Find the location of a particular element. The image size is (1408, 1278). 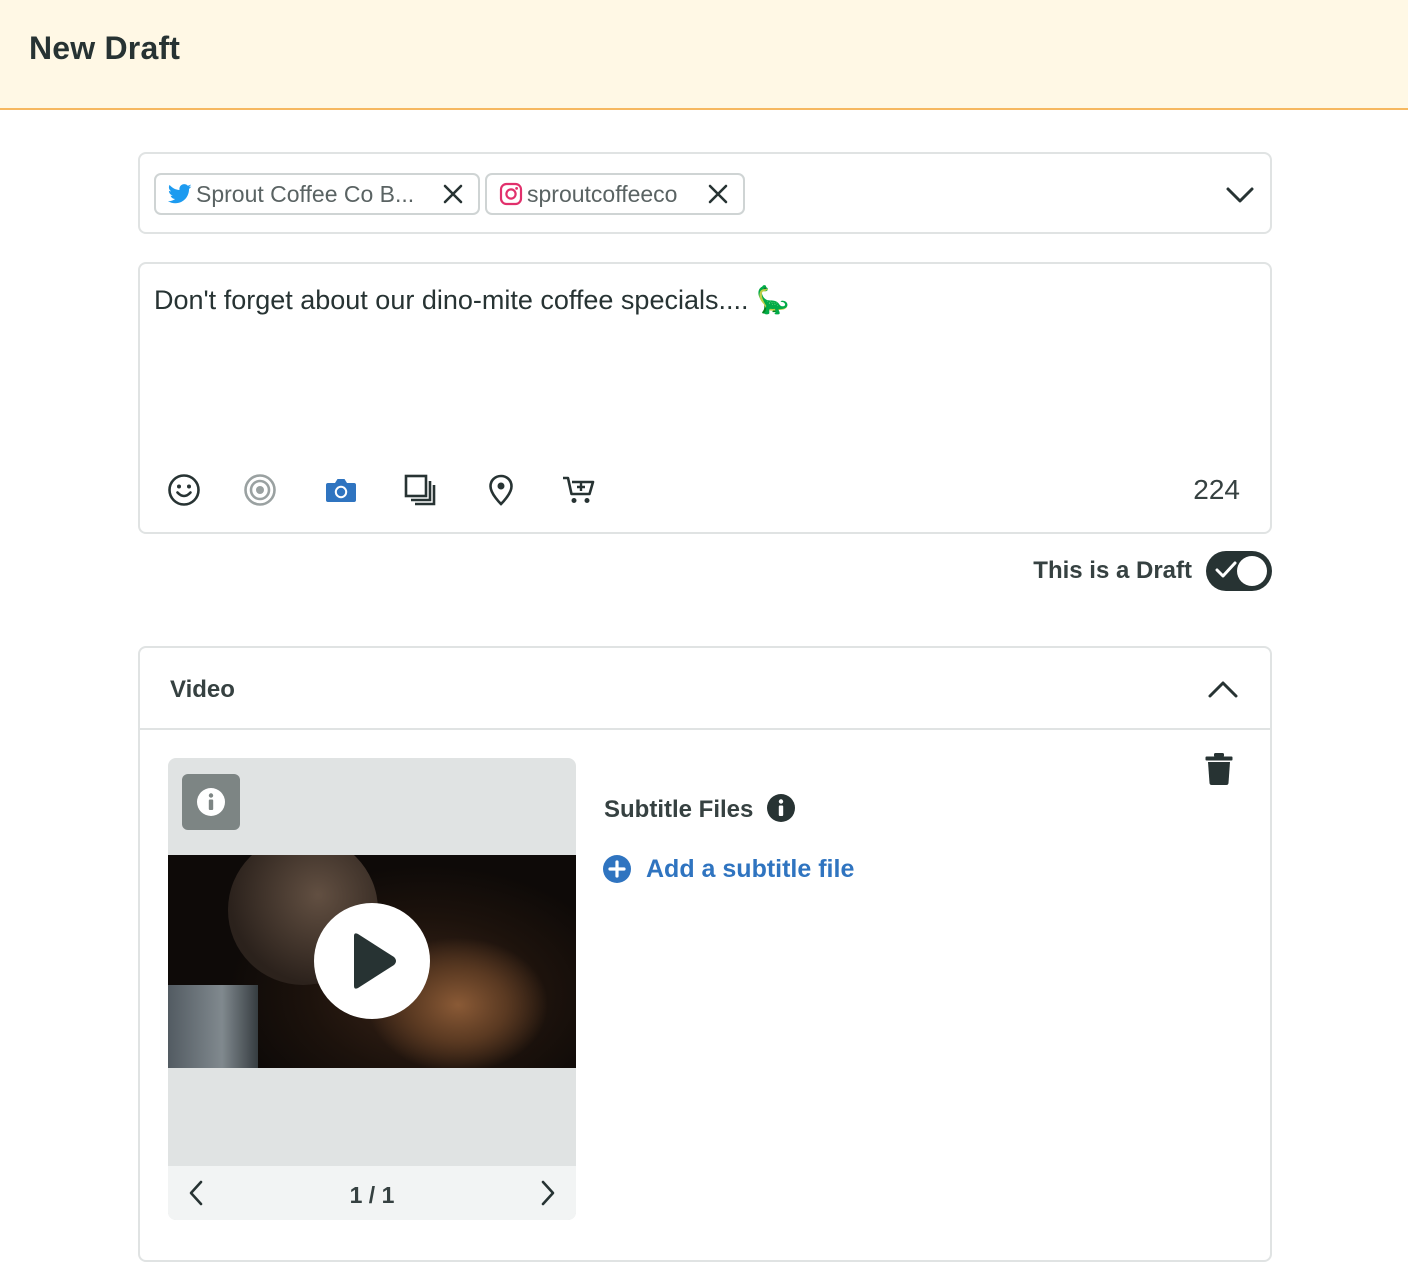

video-thumbnail is located at coordinates (372, 961).